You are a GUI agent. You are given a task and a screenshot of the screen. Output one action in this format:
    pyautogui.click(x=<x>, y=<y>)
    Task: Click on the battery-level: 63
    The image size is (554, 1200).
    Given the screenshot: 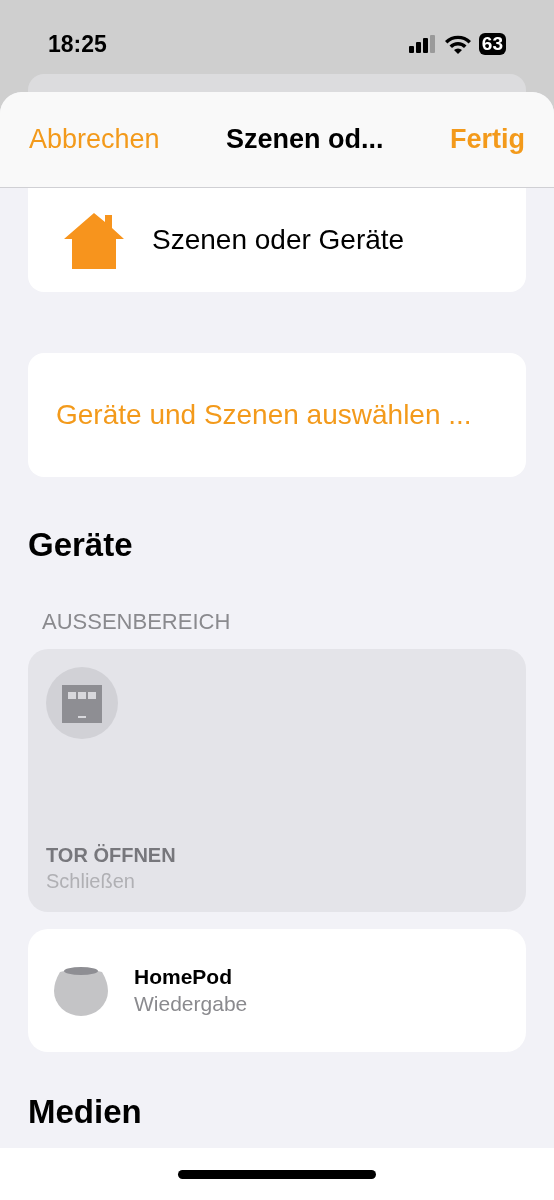 What is the action you would take?
    pyautogui.click(x=492, y=44)
    